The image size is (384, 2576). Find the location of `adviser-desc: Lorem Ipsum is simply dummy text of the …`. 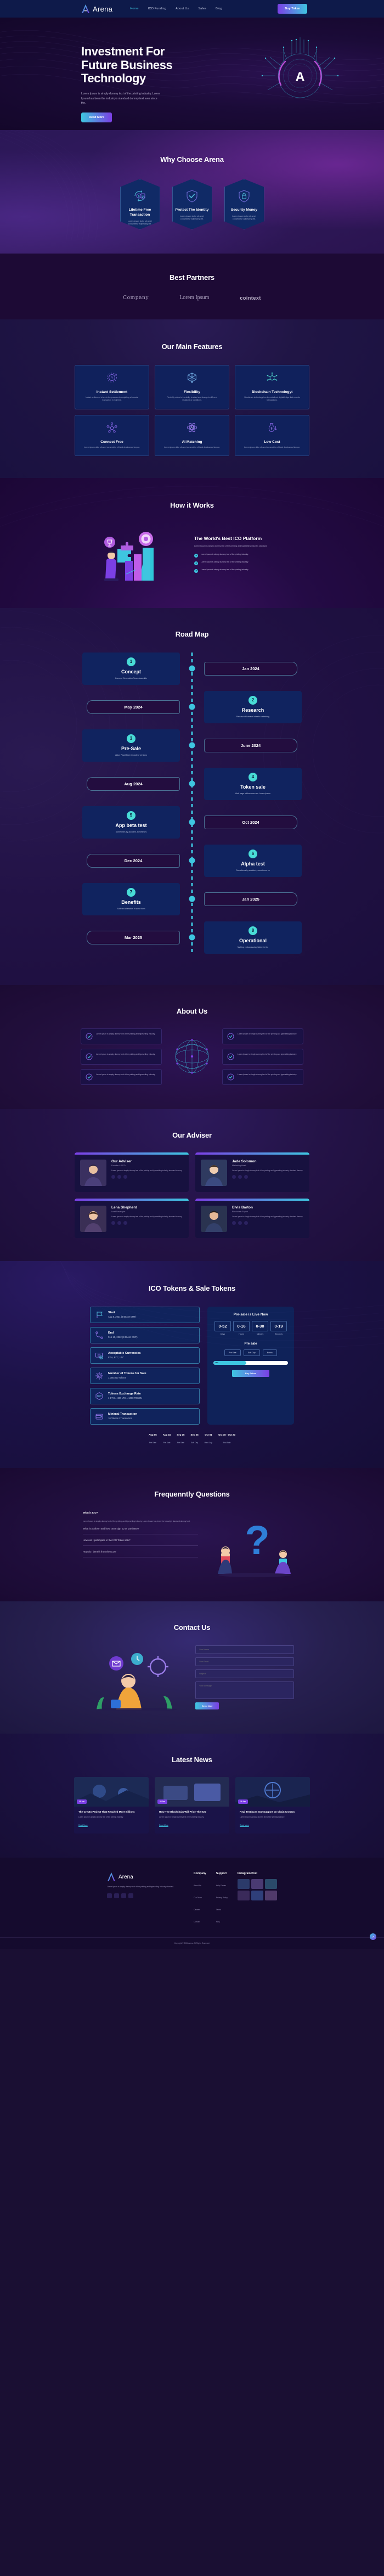

adviser-desc: Lorem Ipsum is simply dummy text of the … is located at coordinates (147, 1216).